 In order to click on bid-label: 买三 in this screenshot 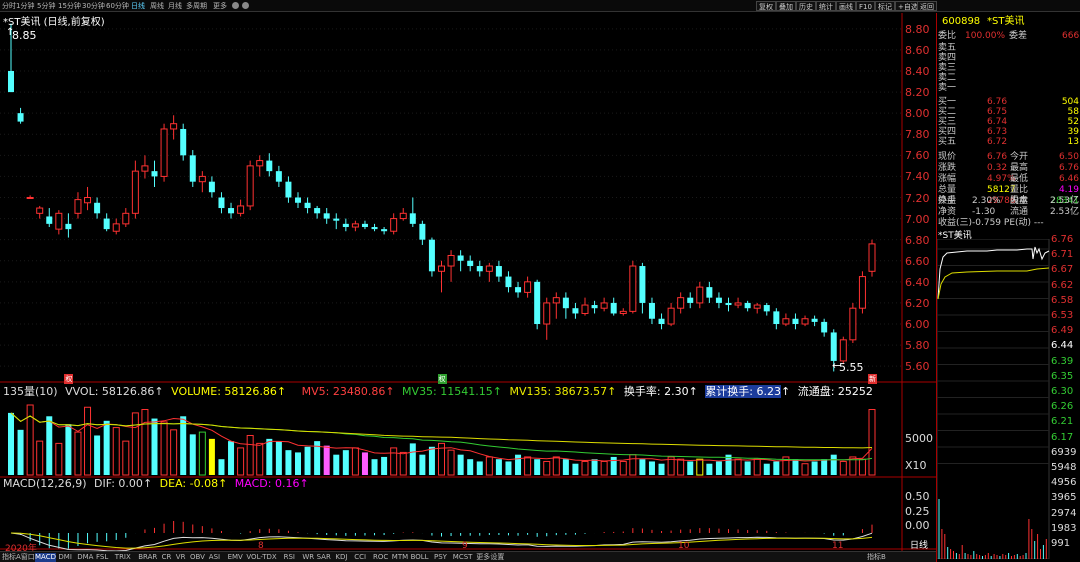, I will do `click(947, 122)`.